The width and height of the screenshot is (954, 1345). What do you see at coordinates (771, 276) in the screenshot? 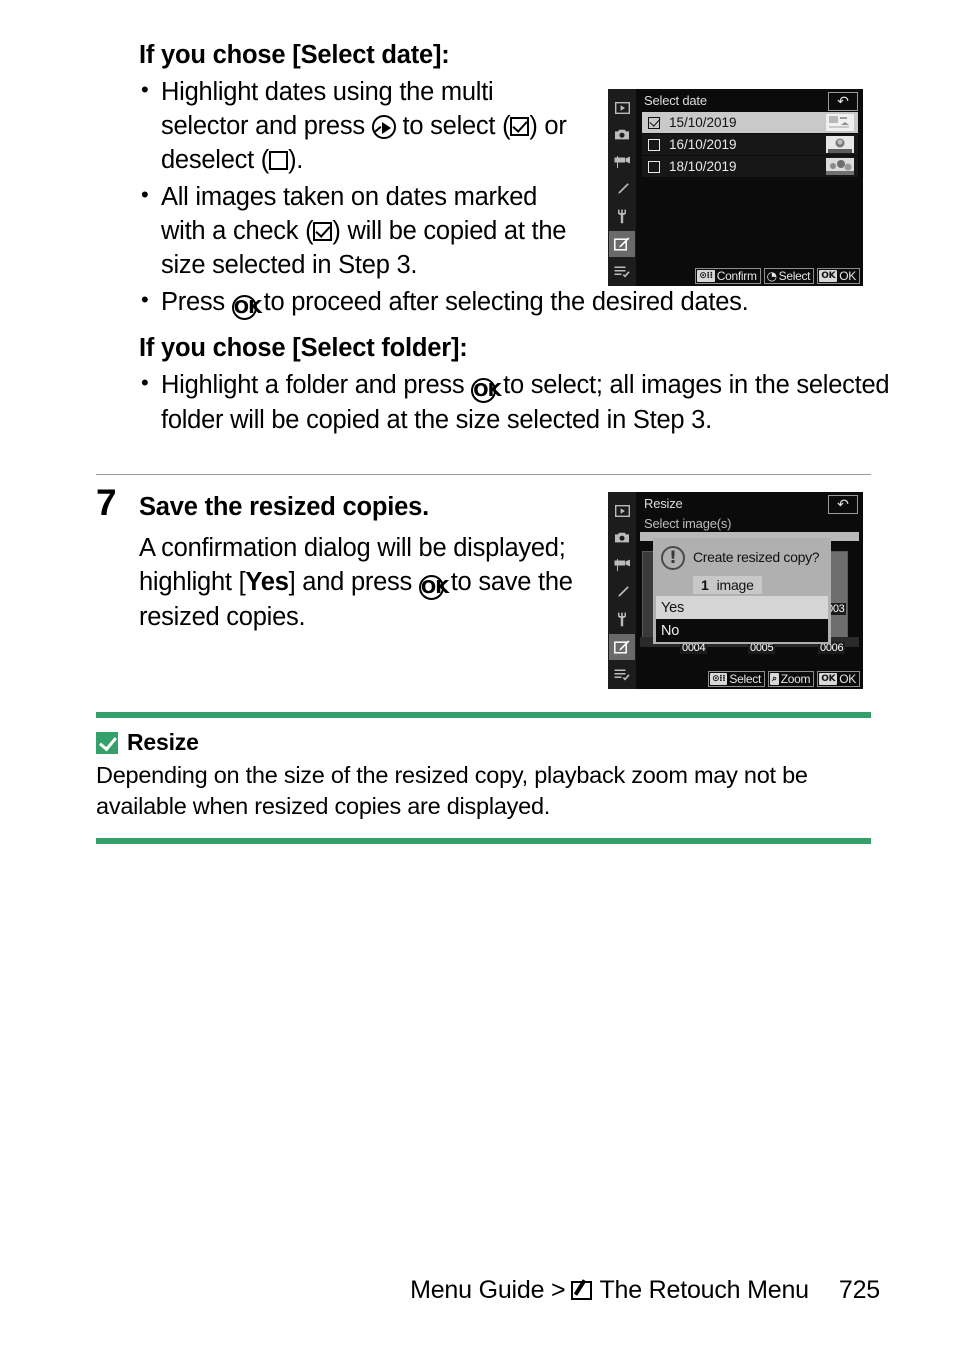
I see `dial-glyph-icon: ◔` at bounding box center [771, 276].